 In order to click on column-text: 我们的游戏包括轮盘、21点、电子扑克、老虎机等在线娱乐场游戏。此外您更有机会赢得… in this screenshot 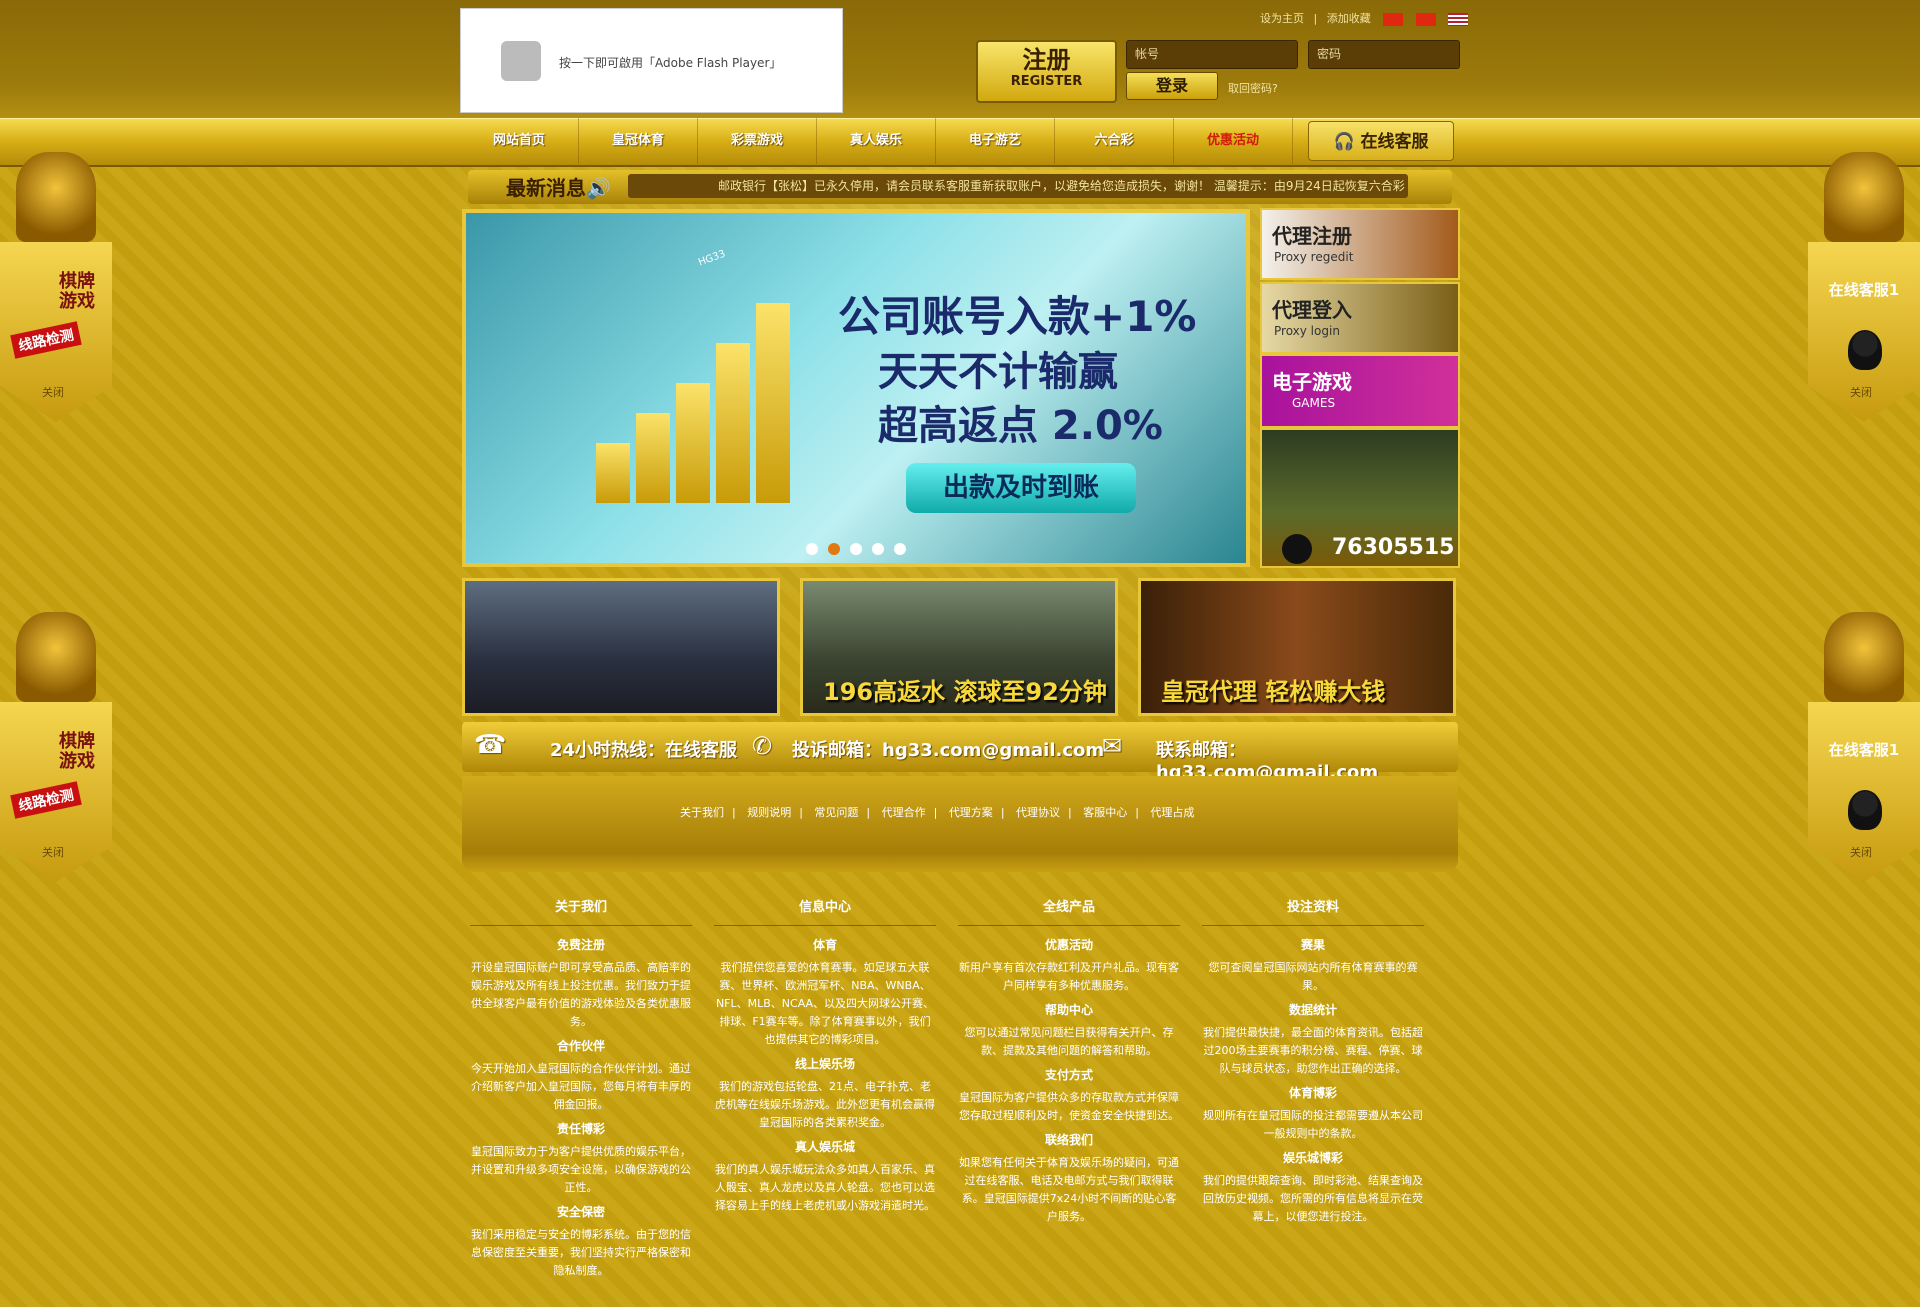, I will do `click(825, 1104)`.